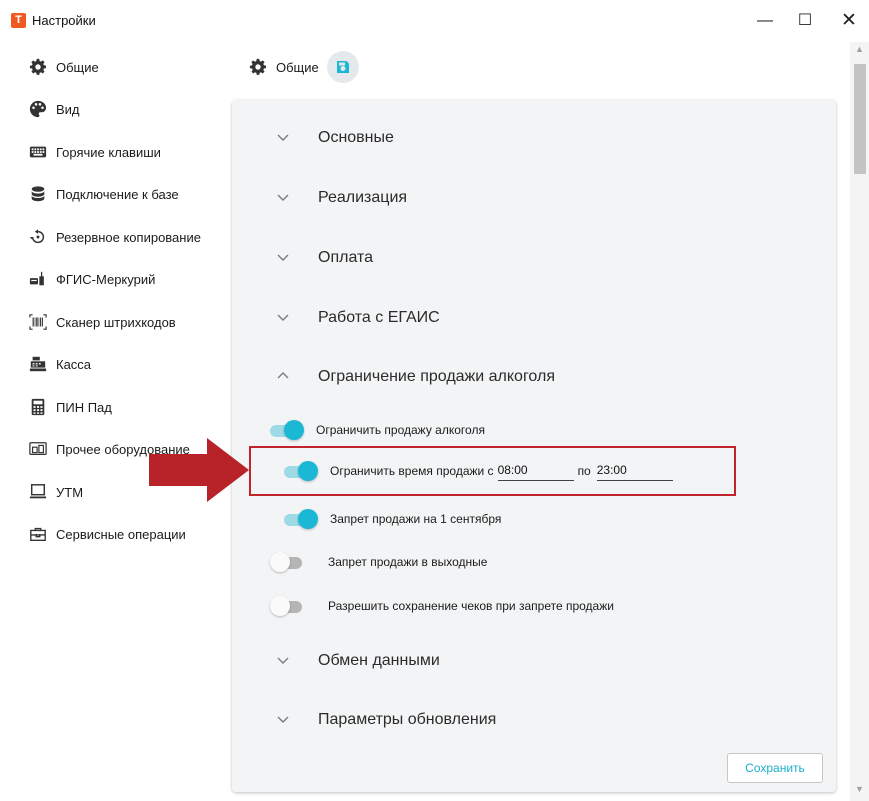 Image resolution: width=869 pixels, height=801 pixels. What do you see at coordinates (38, 364) in the screenshot?
I see `cash-register-icon` at bounding box center [38, 364].